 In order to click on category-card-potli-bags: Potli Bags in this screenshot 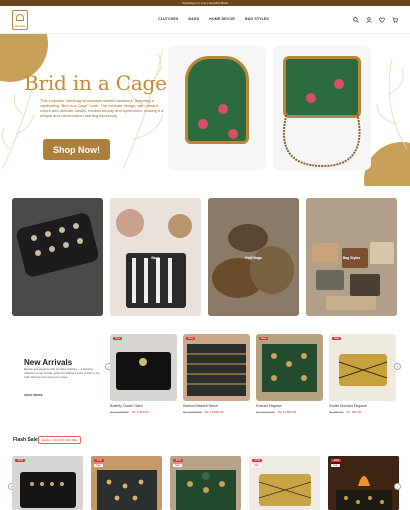, I will do `click(253, 257)`.